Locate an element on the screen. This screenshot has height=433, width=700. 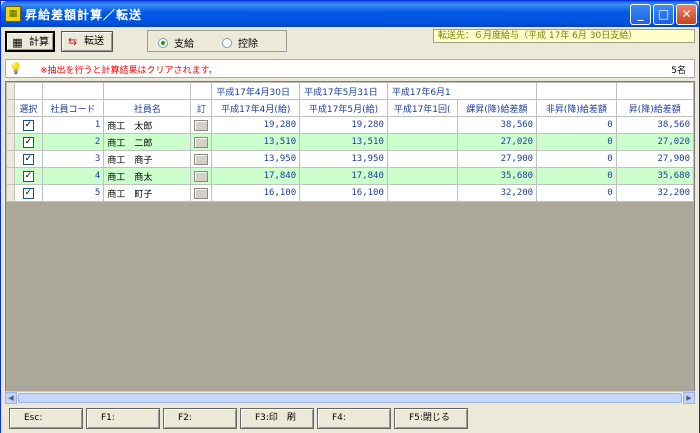
may-amount: 13,950 is located at coordinates (343, 159).